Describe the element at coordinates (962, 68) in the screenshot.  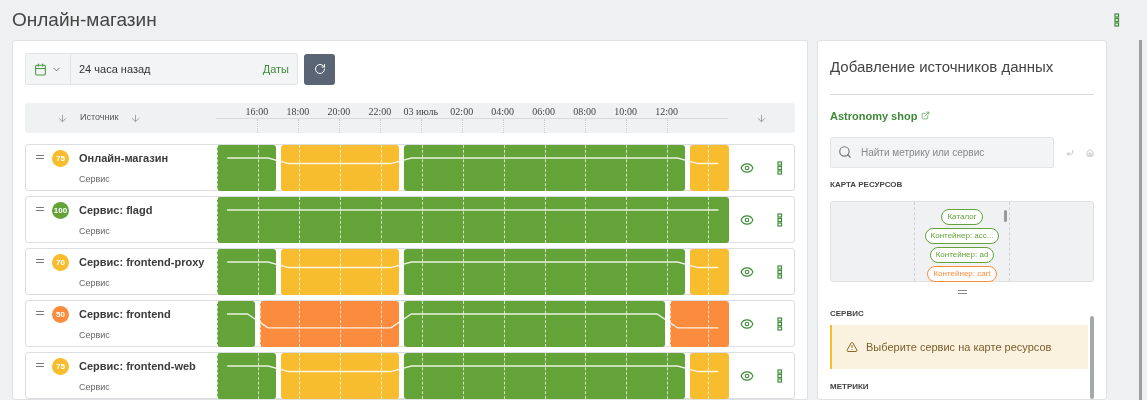
I see `panel-title: Добавление источников данных` at that location.